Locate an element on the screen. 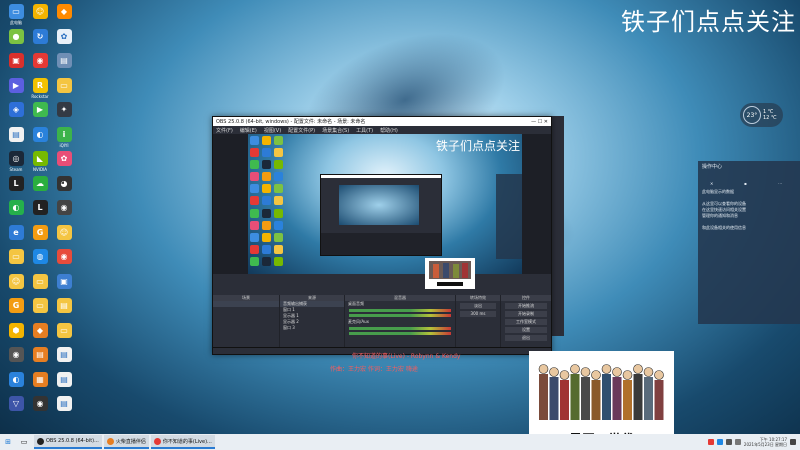 The height and width of the screenshot is (450, 800). control-button: 工作室模式 is located at coordinates (526, 322).